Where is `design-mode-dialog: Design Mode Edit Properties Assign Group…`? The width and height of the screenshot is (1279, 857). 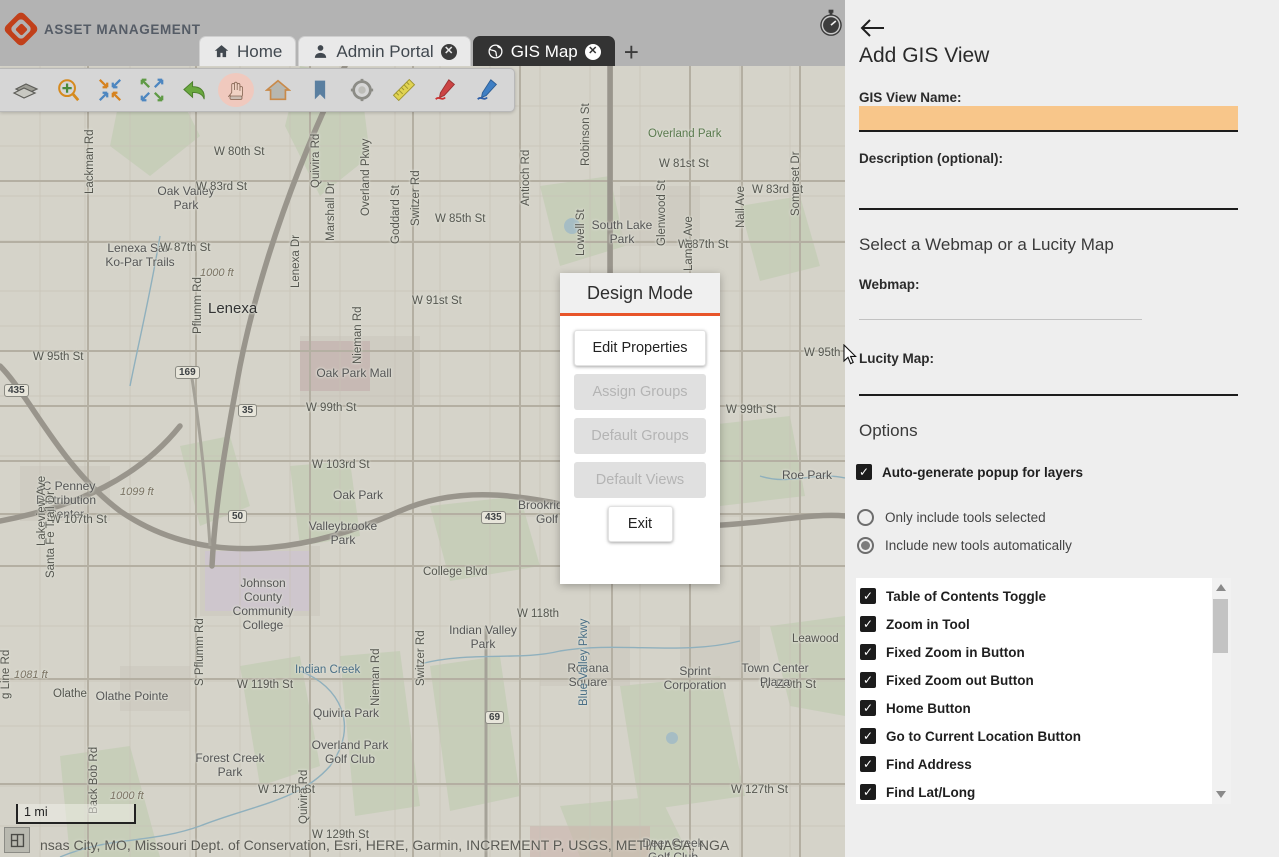 design-mode-dialog: Design Mode Edit Properties Assign Group… is located at coordinates (640, 428).